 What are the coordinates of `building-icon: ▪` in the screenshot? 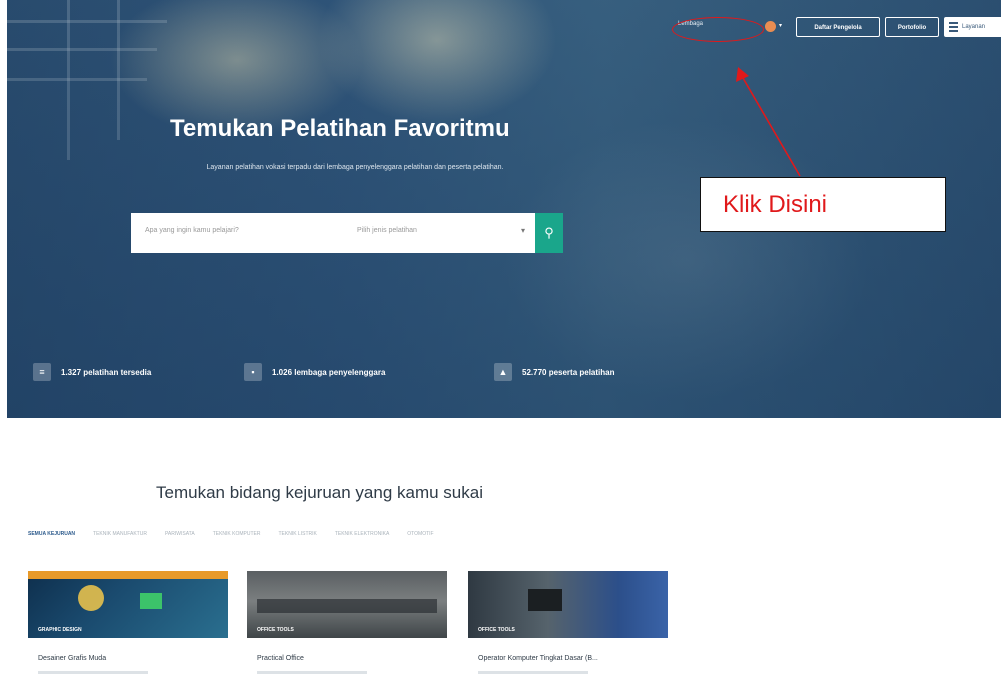 It's located at (253, 372).